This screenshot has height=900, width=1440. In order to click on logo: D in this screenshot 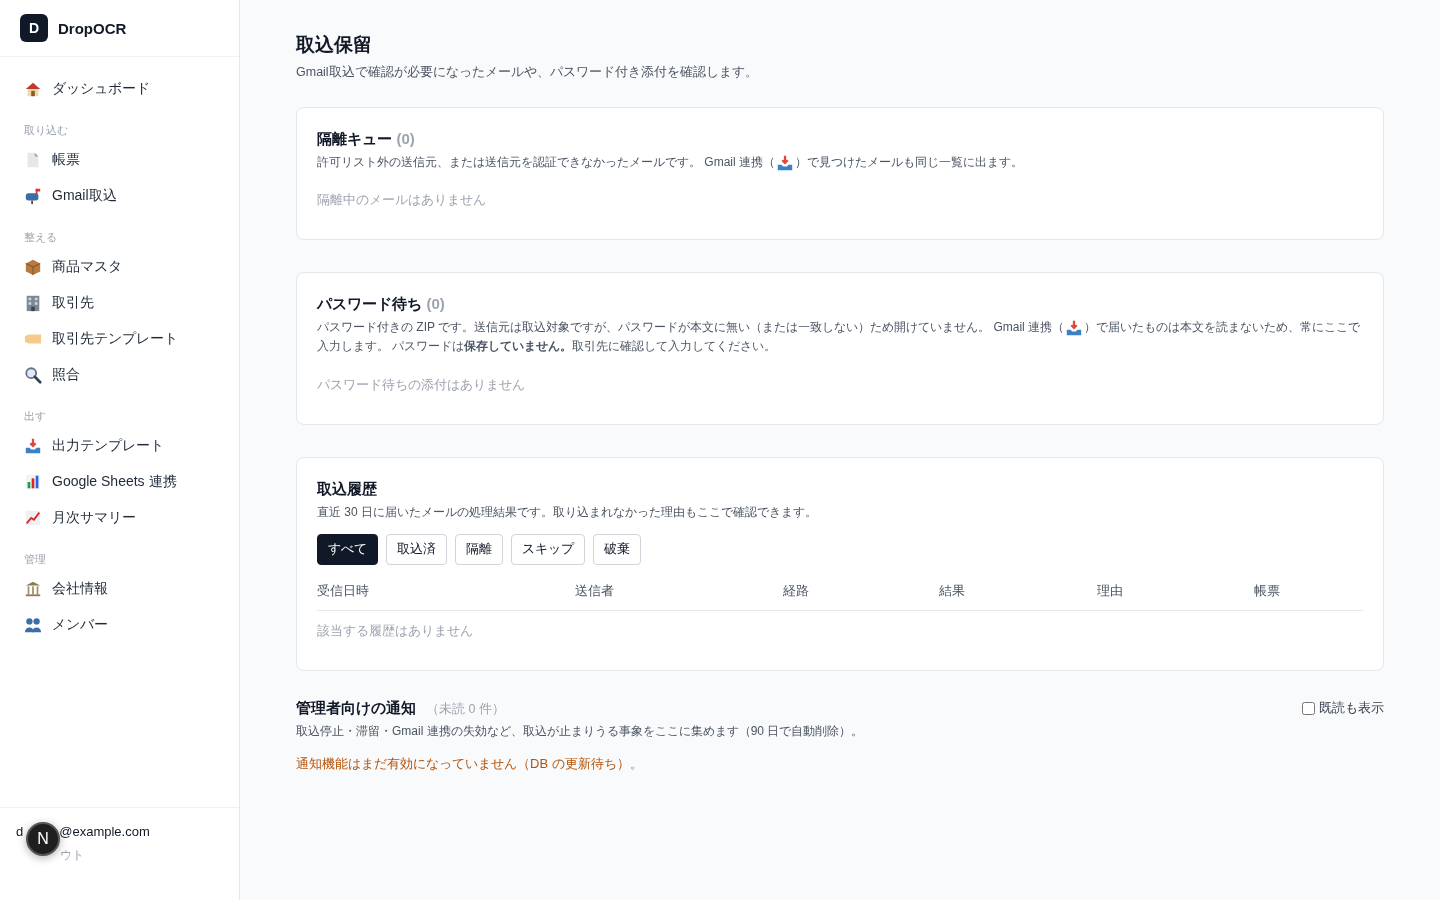, I will do `click(34, 28)`.